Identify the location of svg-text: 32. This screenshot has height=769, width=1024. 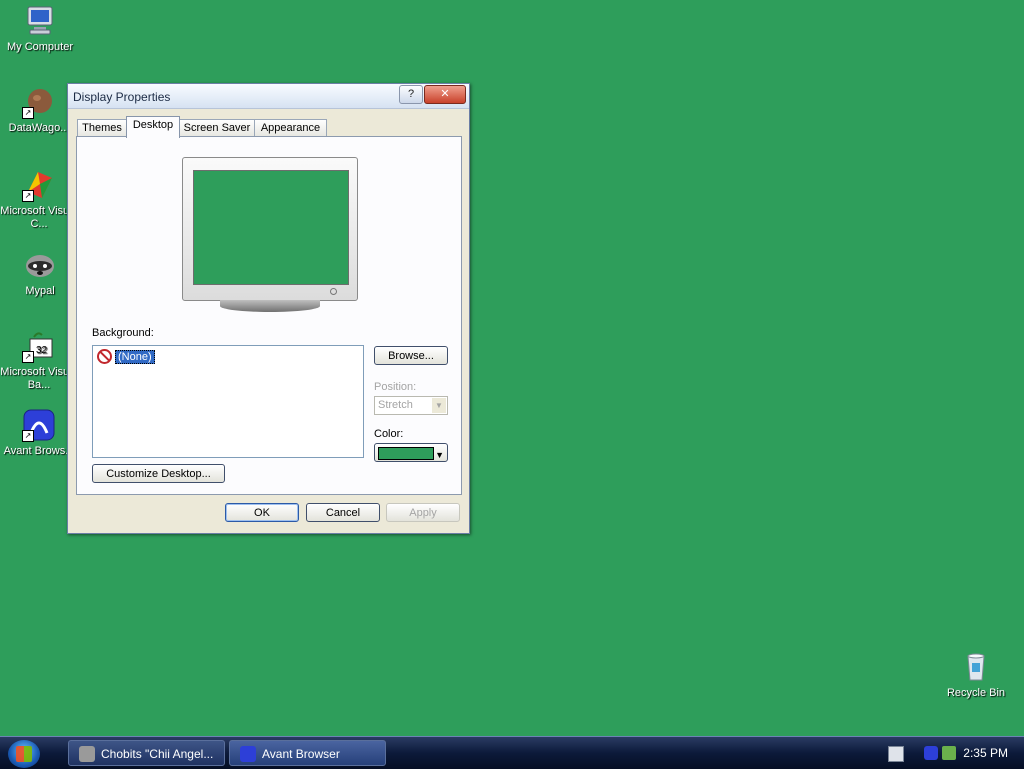
(42, 350).